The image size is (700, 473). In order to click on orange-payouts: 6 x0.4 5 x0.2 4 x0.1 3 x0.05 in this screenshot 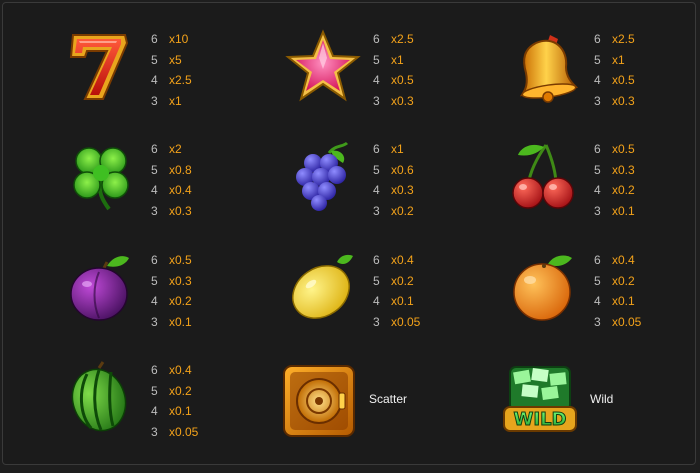, I will do `click(644, 291)`.